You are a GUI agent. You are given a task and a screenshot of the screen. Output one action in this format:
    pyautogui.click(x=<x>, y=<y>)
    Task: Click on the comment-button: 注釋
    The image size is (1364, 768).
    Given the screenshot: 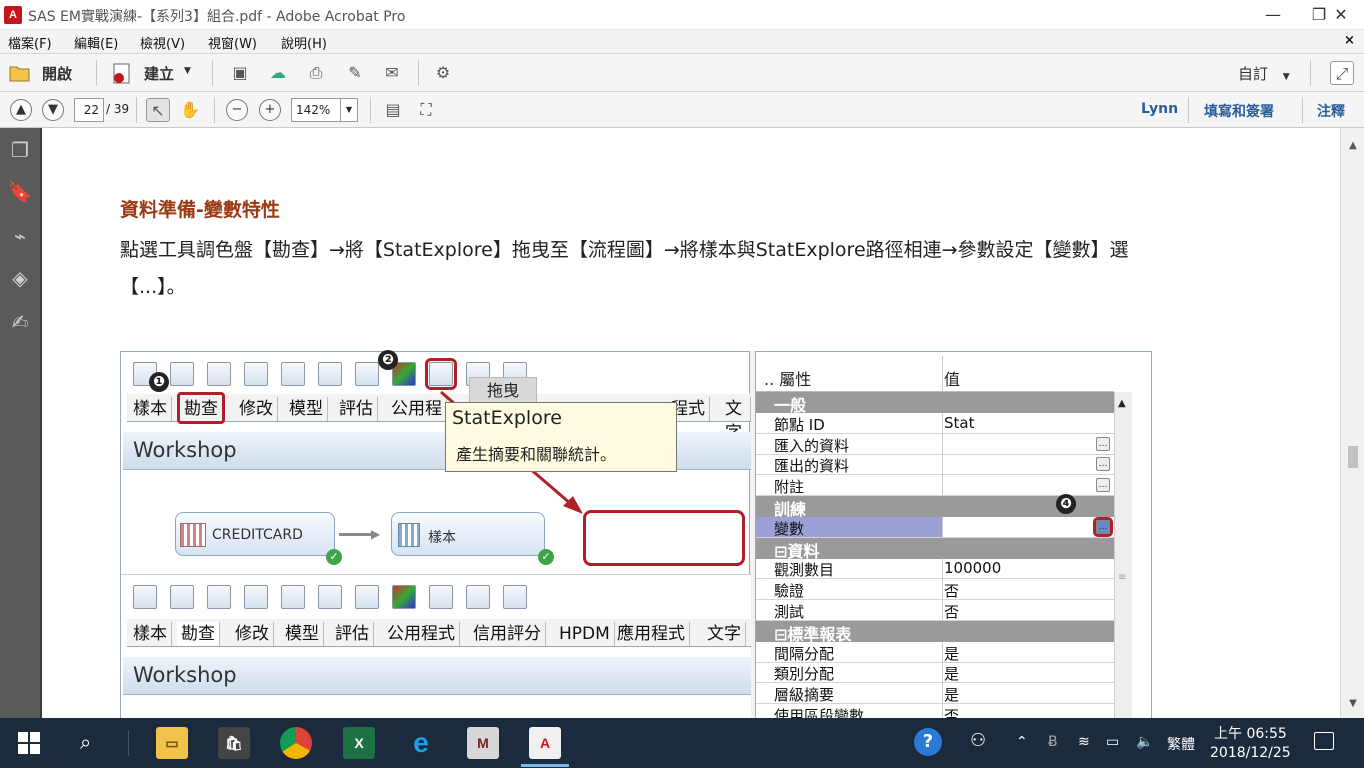 What is the action you would take?
    pyautogui.click(x=1331, y=111)
    